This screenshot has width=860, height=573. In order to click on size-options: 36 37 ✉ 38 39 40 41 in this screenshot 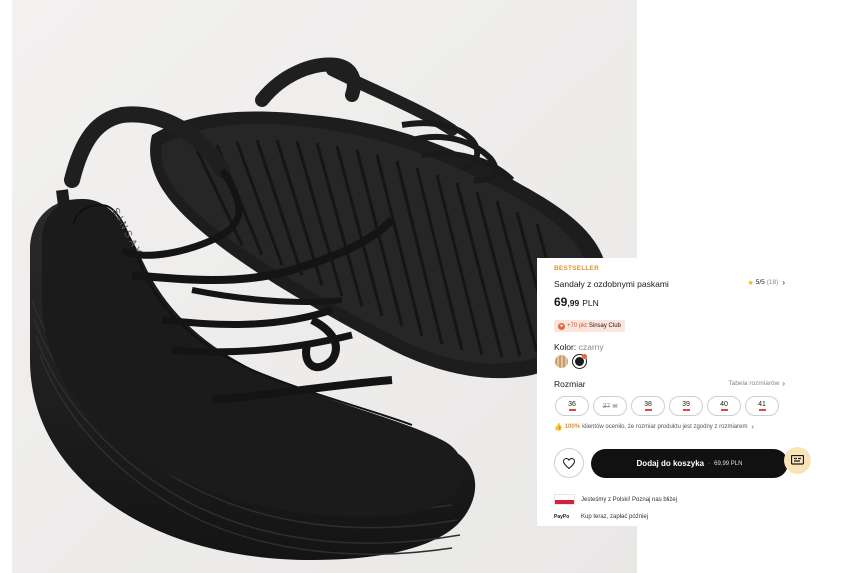, I will do `click(667, 406)`.